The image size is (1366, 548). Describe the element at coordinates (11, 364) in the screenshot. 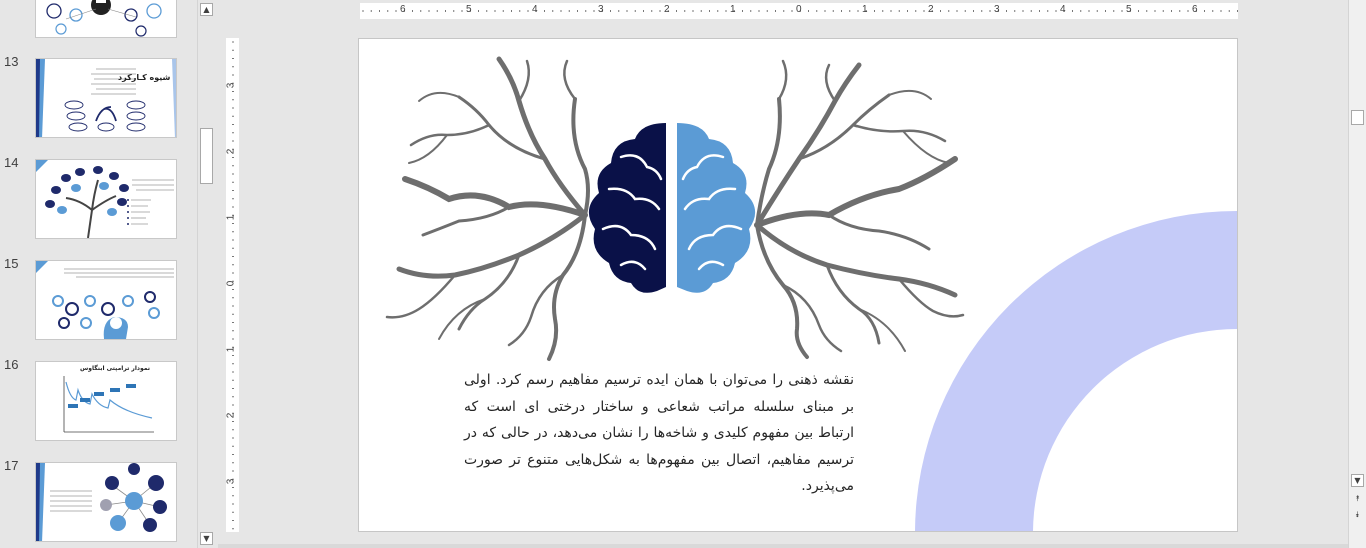

I see `slide-number: 16` at that location.